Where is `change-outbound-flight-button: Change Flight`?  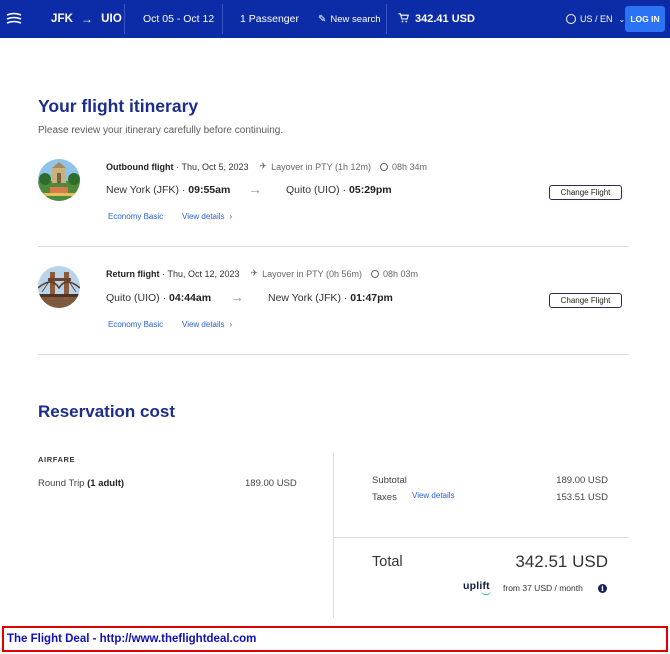
change-outbound-flight-button: Change Flight is located at coordinates (585, 192).